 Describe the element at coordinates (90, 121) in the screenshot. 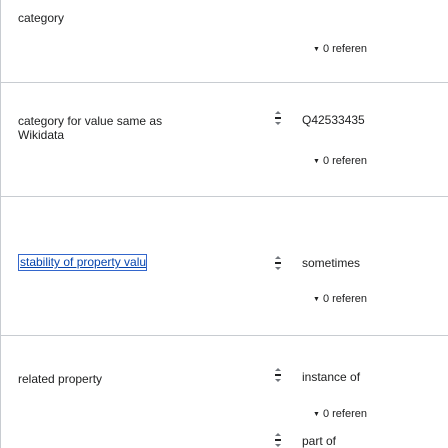

I see `property-label-line: category for value same as` at that location.